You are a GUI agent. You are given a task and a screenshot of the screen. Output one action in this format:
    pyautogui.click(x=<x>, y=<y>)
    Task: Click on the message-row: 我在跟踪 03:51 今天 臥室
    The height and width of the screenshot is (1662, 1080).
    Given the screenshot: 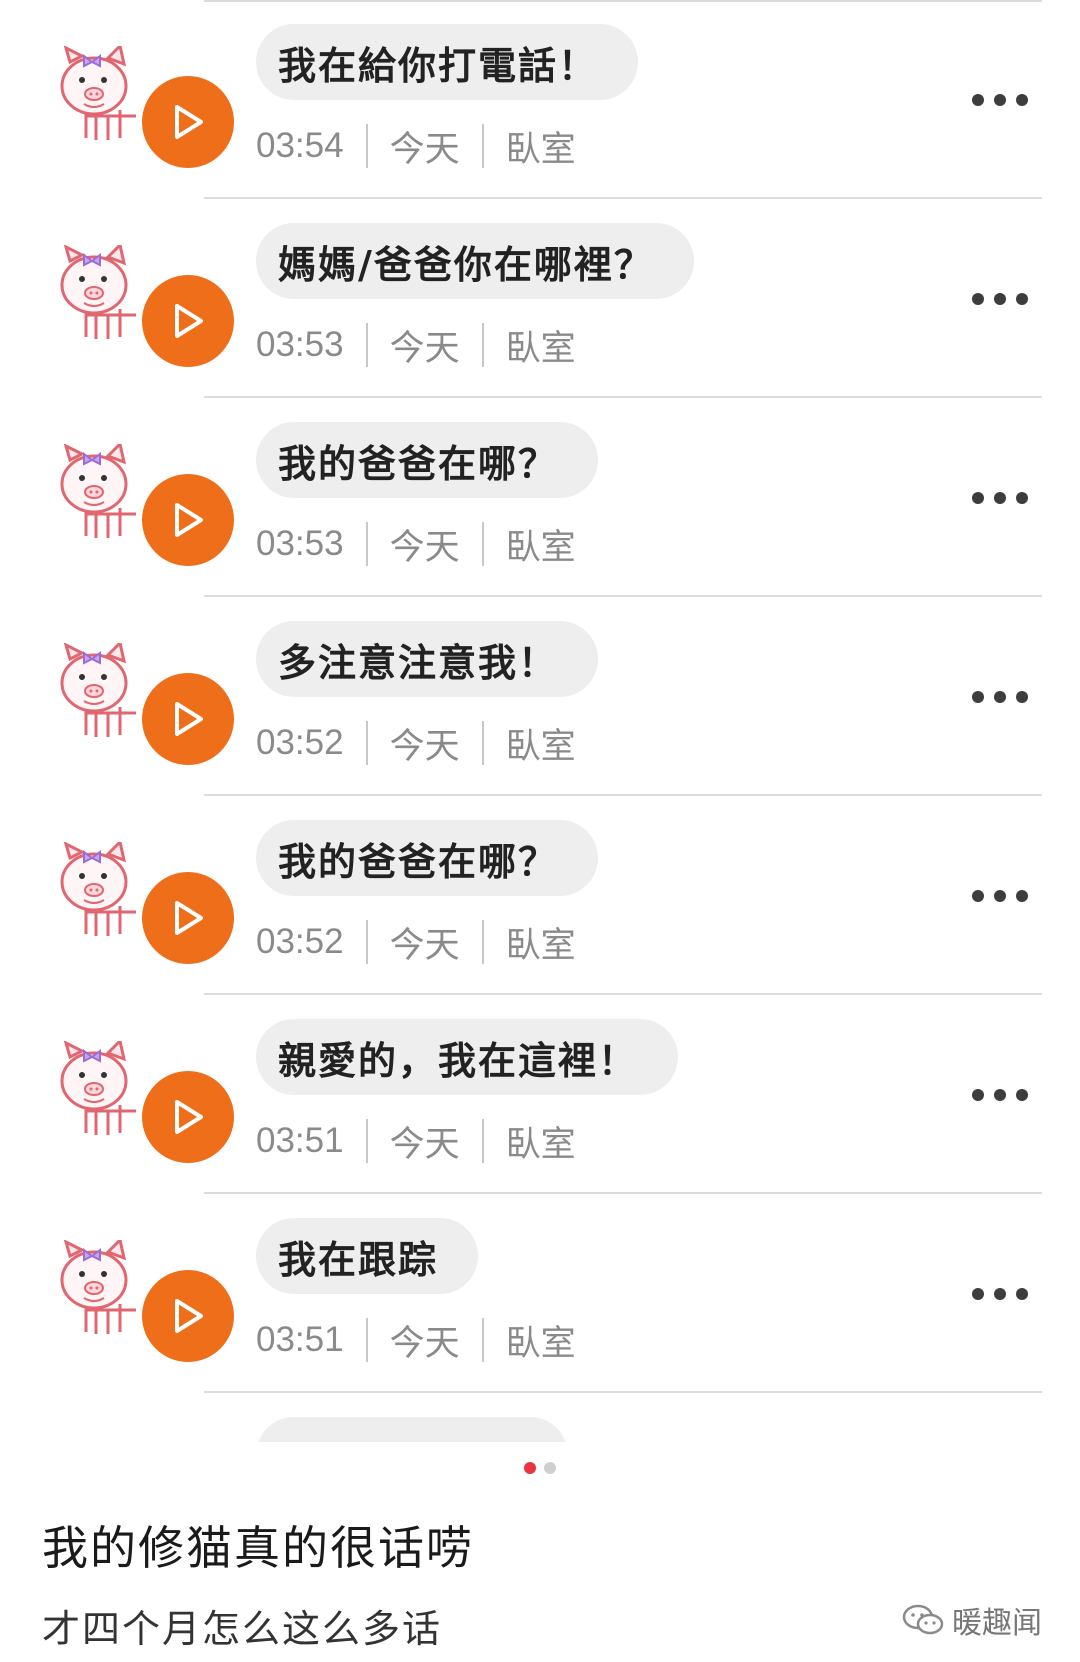 What is the action you would take?
    pyautogui.click(x=540, y=1293)
    